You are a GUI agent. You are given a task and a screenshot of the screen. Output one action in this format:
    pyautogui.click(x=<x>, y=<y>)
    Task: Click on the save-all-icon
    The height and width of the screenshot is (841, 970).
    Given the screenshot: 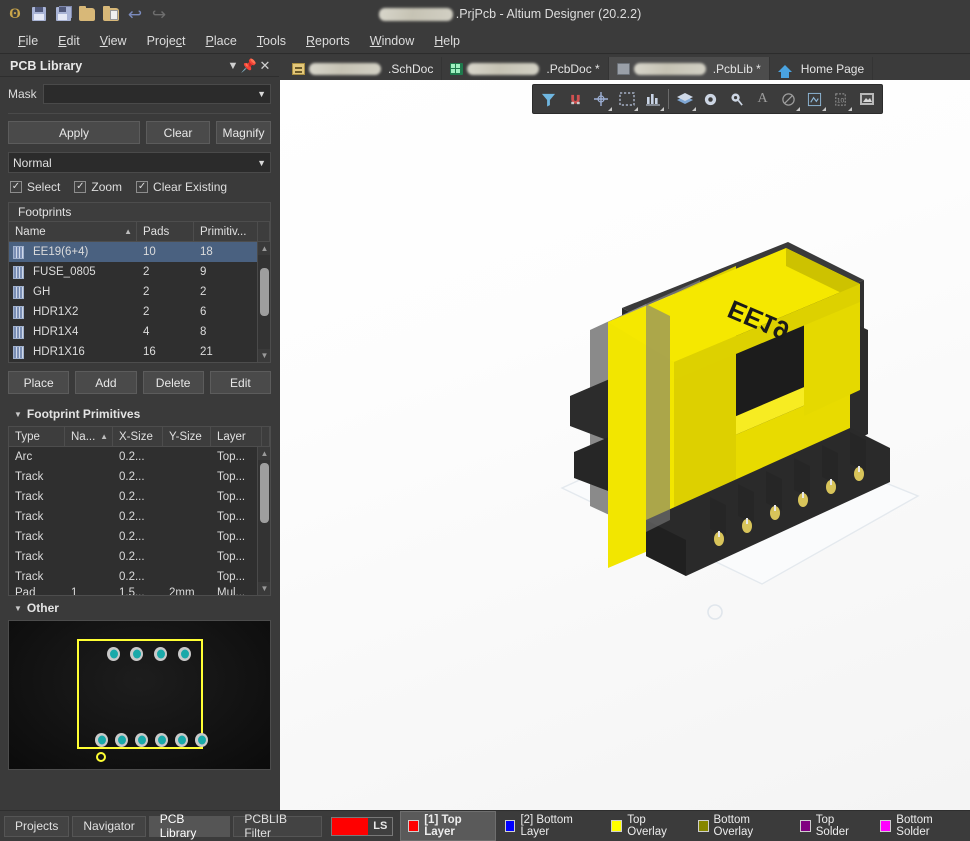 What is the action you would take?
    pyautogui.click(x=63, y=14)
    